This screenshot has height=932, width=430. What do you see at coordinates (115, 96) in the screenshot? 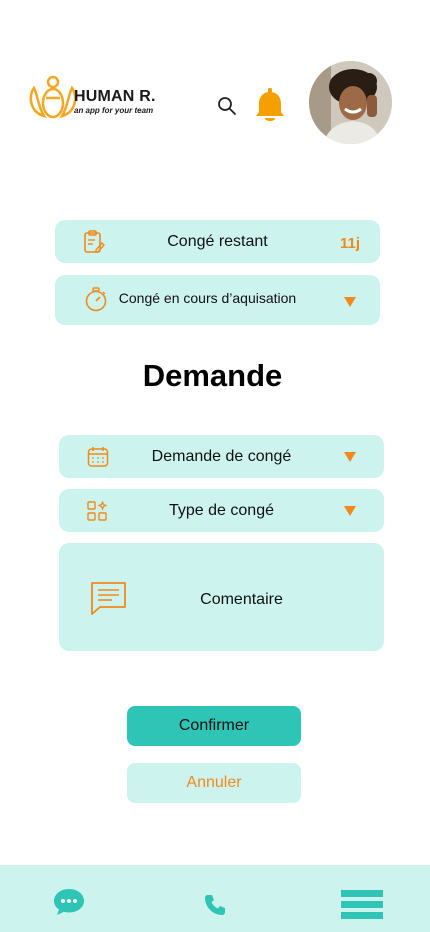
I see `brand-name: HUMAN R.` at bounding box center [115, 96].